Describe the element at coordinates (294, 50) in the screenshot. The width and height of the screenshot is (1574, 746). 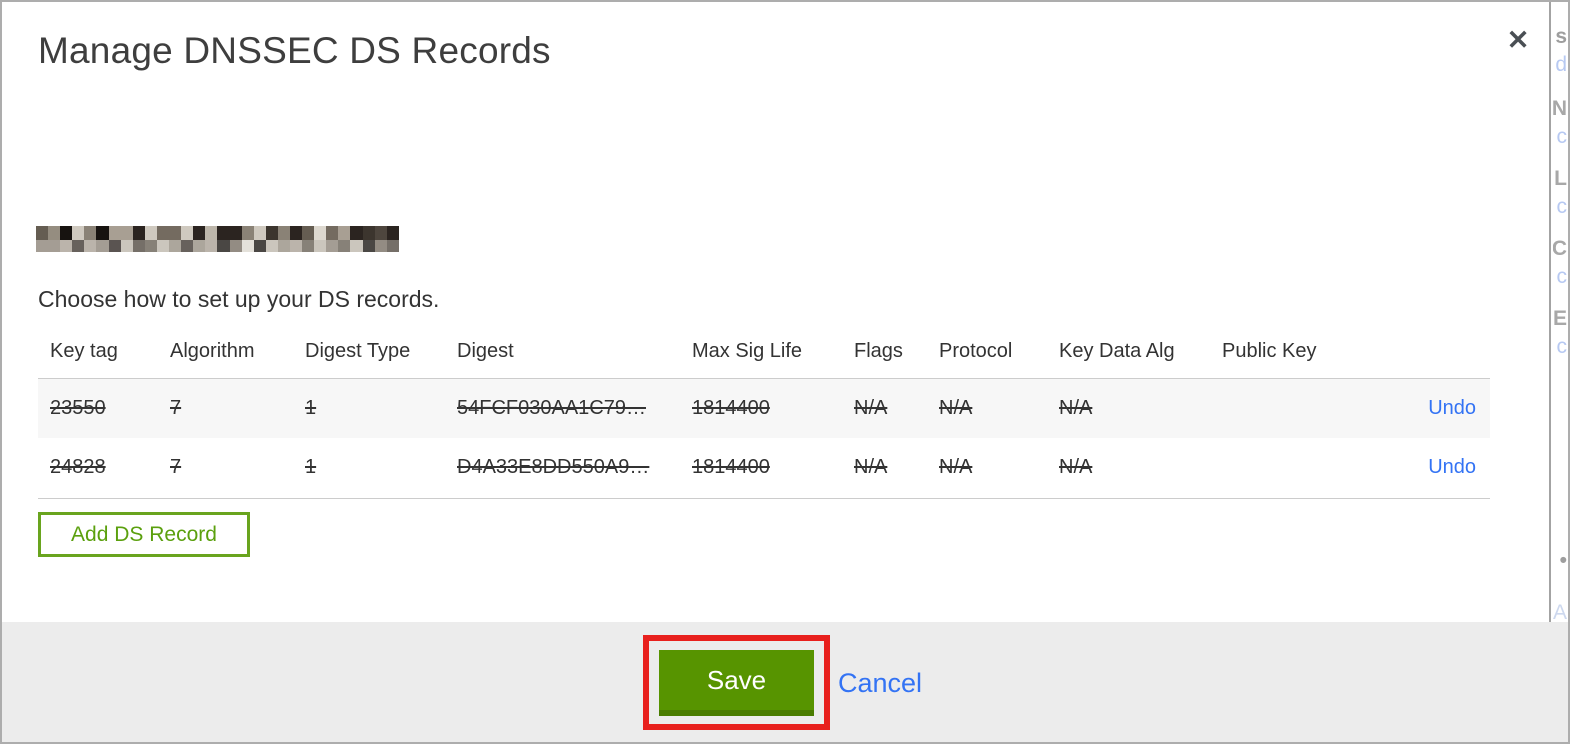
I see `page-title: Manage DNSSEC DS Records` at that location.